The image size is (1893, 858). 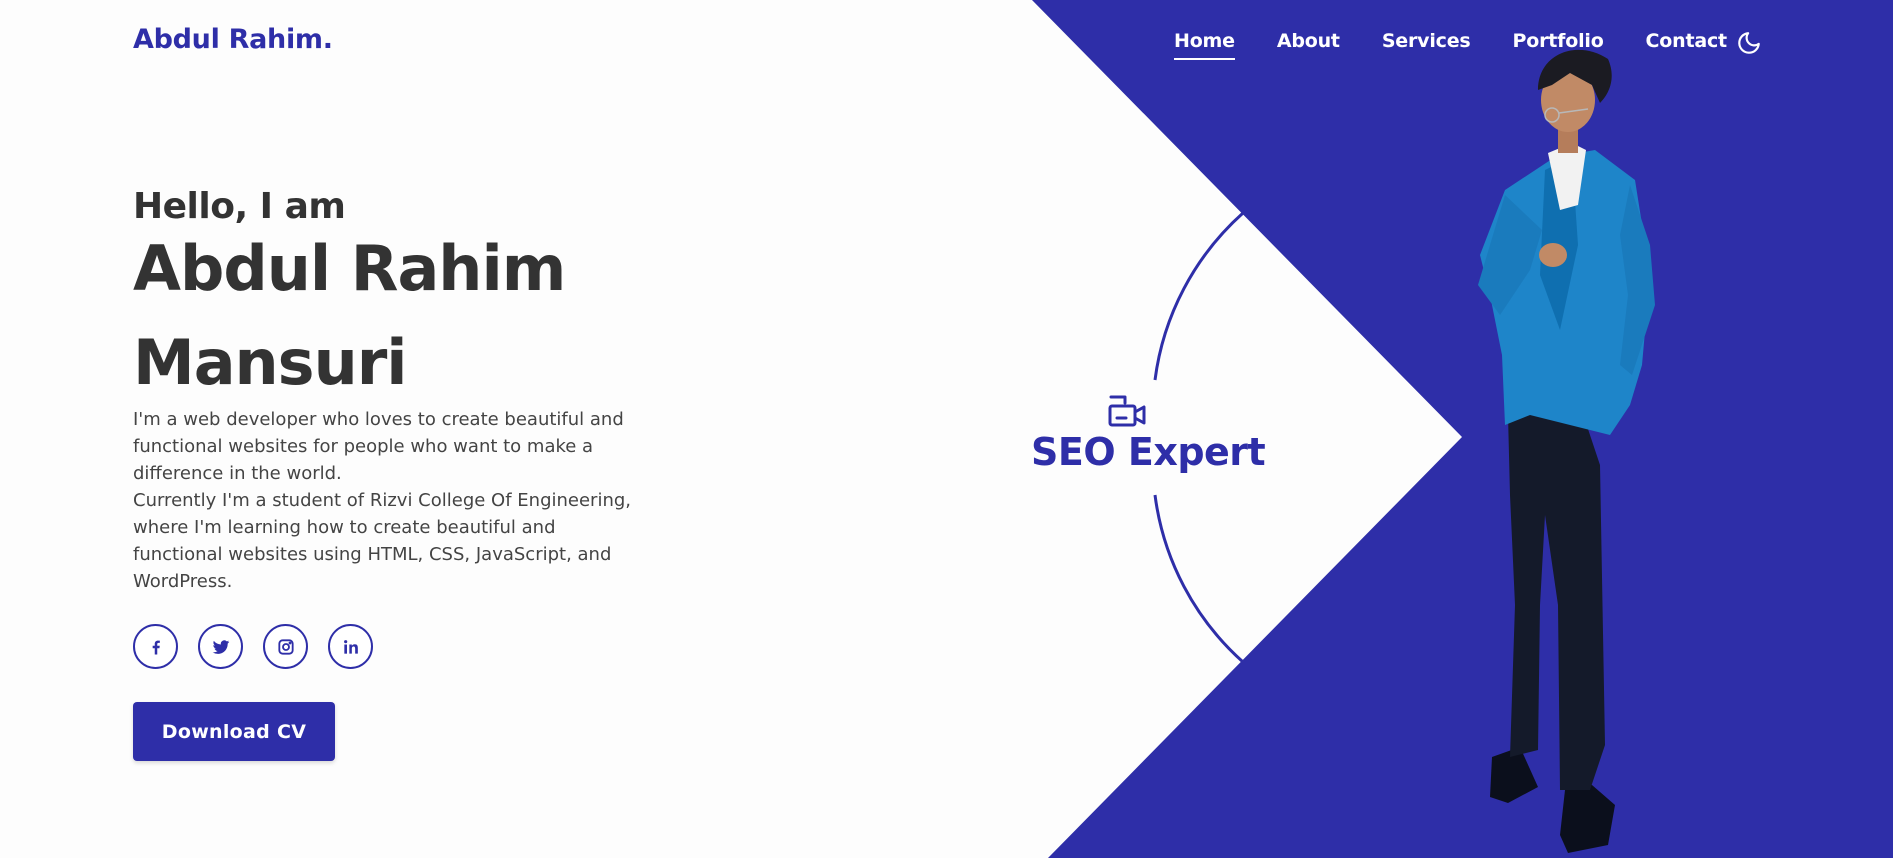 What do you see at coordinates (253, 646) in the screenshot?
I see `social-links` at bounding box center [253, 646].